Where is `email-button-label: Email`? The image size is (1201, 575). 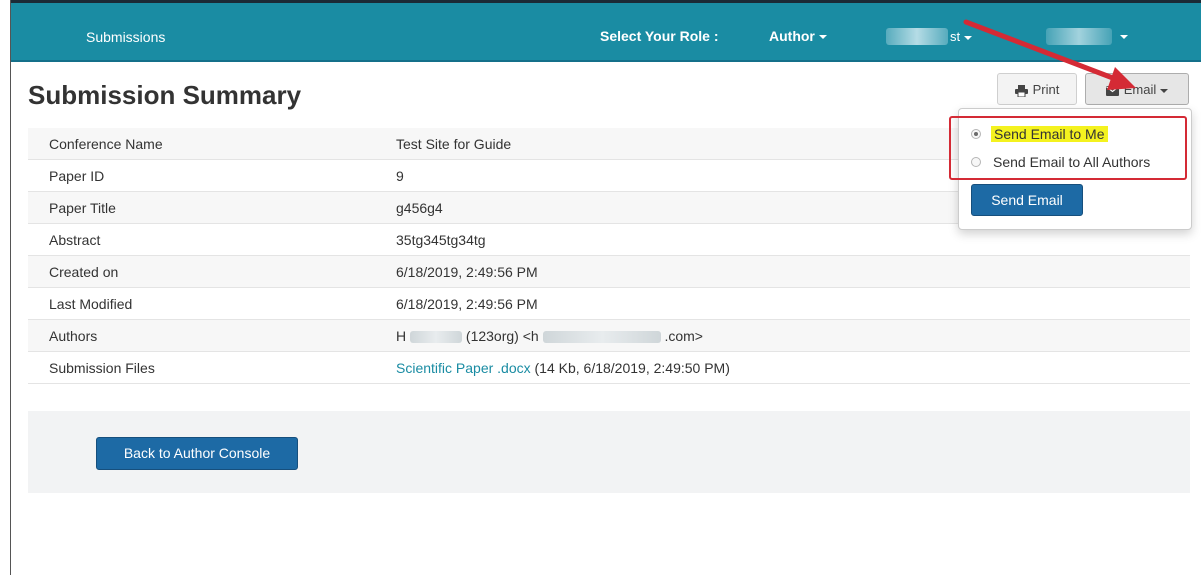 email-button-label: Email is located at coordinates (1140, 89).